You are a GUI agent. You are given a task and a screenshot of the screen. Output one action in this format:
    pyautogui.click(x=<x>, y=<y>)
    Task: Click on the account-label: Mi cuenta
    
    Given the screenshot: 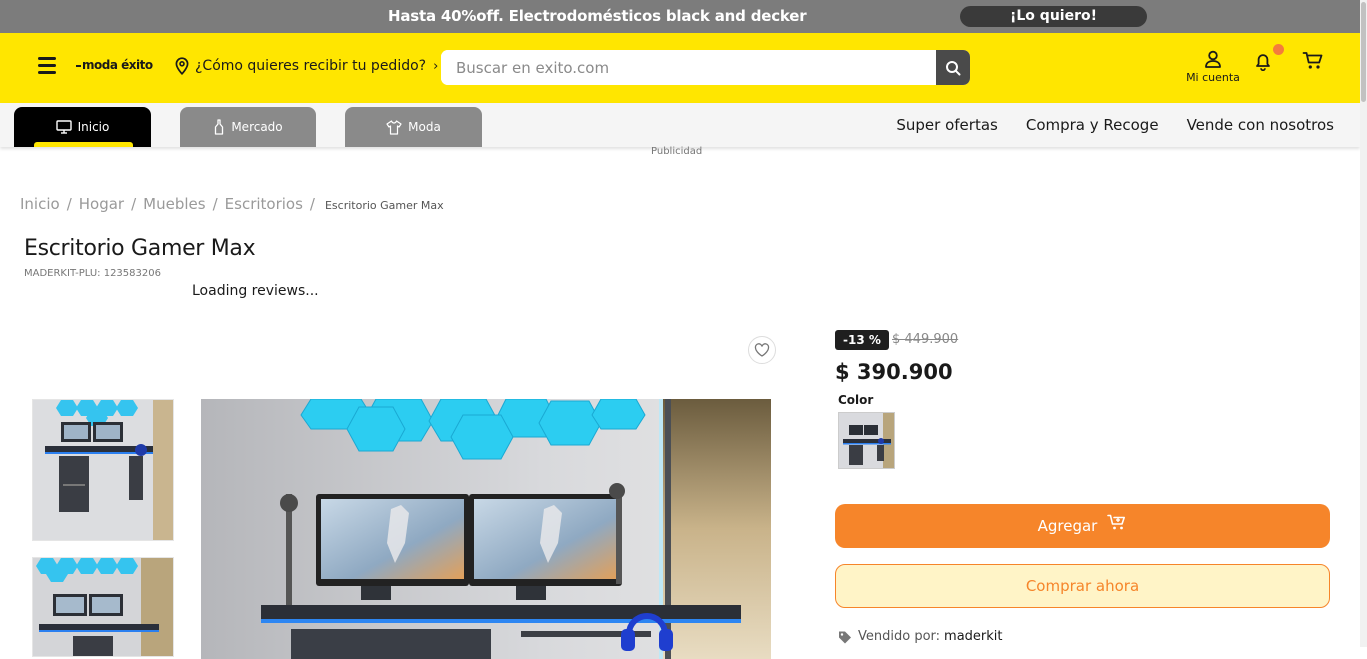 What is the action you would take?
    pyautogui.click(x=1213, y=77)
    